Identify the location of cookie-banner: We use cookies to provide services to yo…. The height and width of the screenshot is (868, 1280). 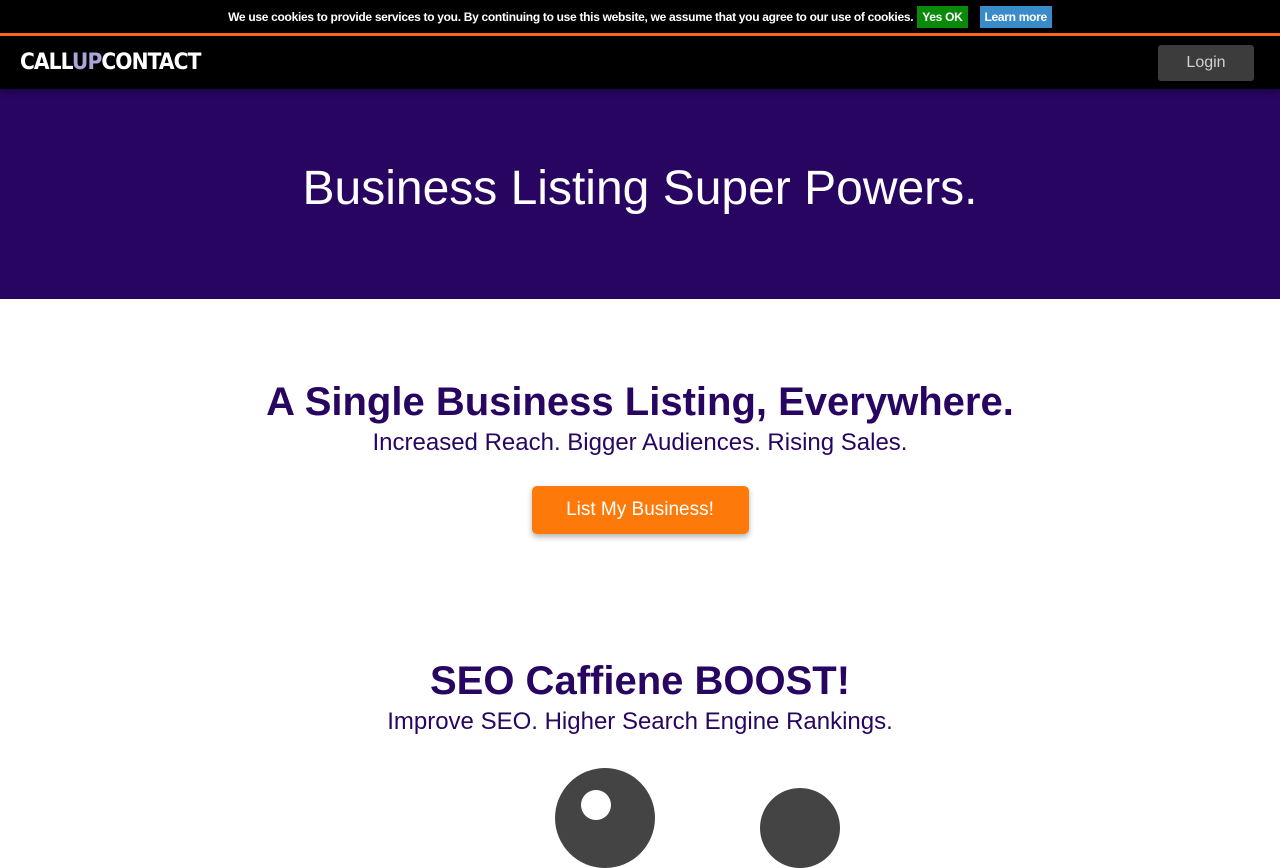
(640, 16).